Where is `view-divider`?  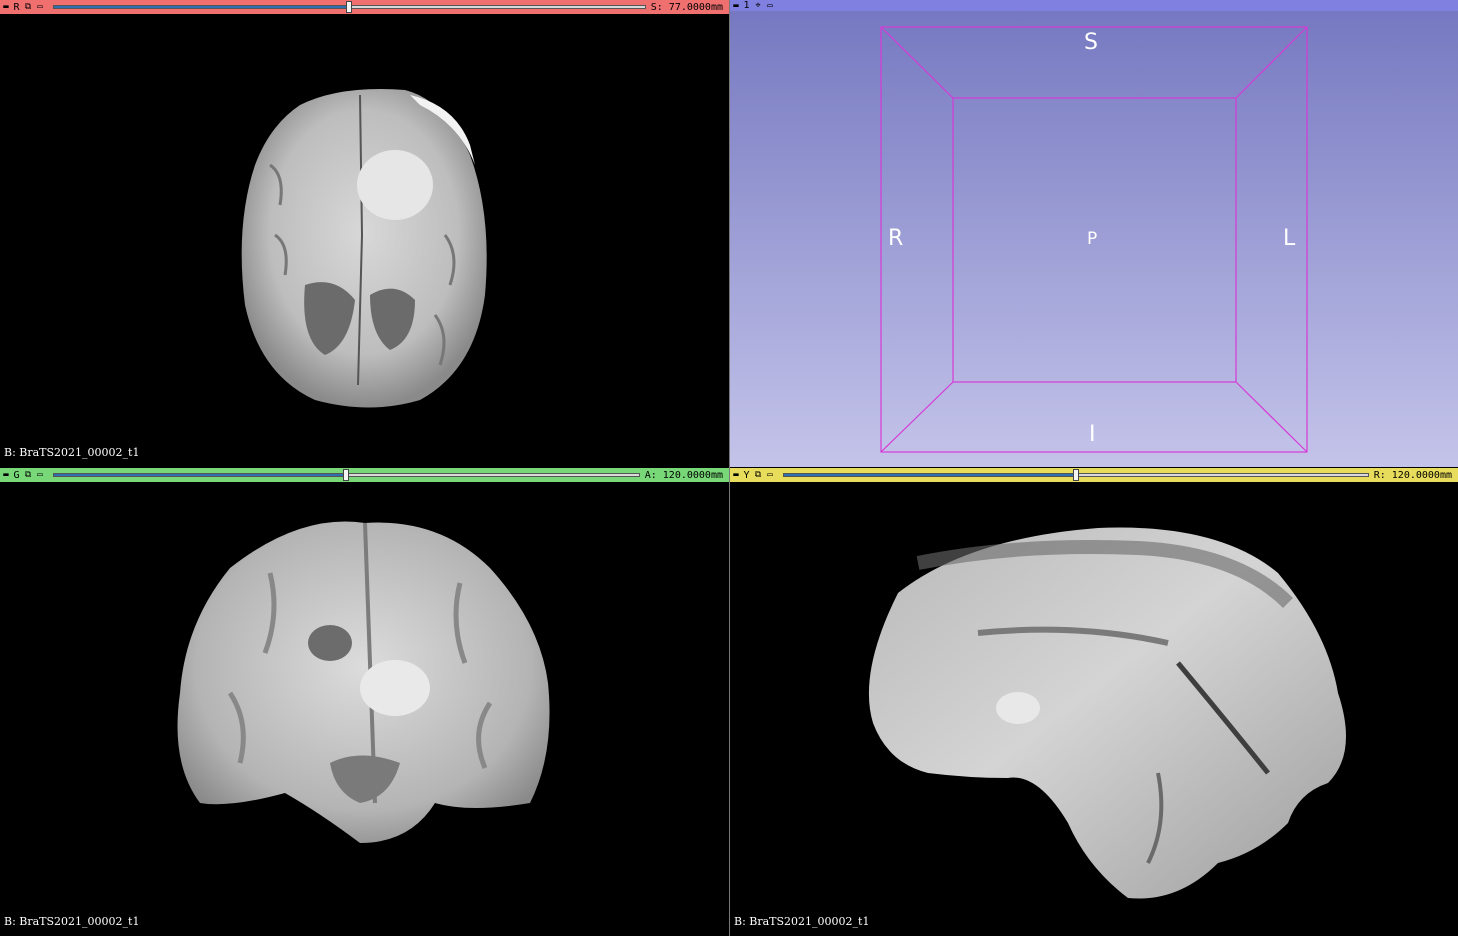
view-divider is located at coordinates (729, 468).